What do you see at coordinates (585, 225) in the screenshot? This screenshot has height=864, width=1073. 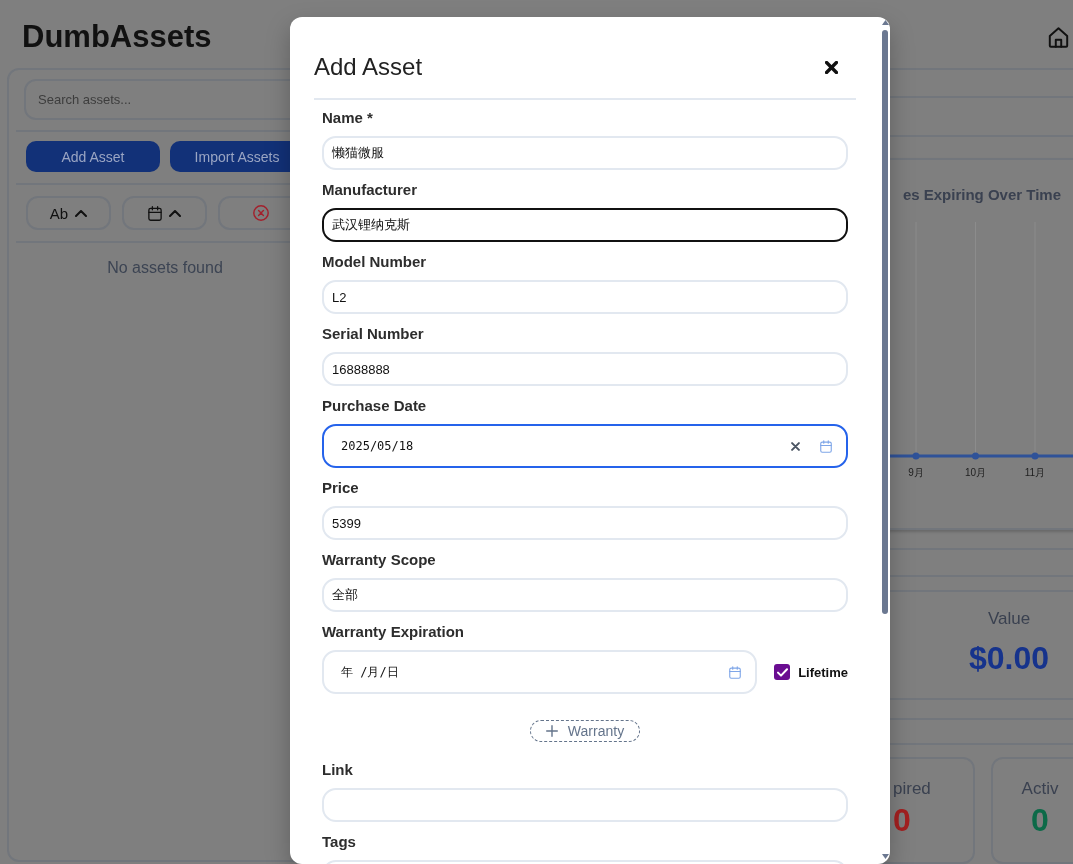 I see `text-field: 武汉锂纳克斯` at bounding box center [585, 225].